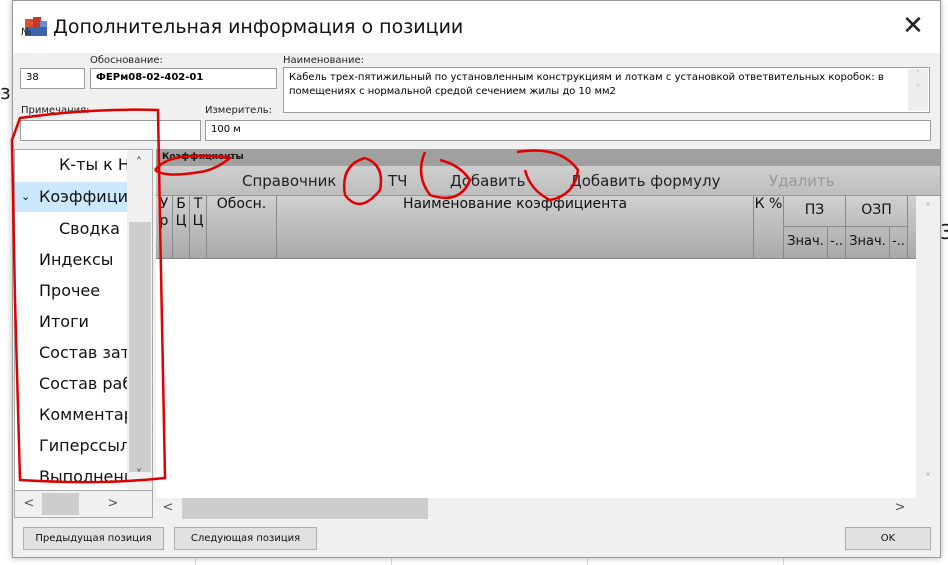 This screenshot has height=565, width=948. Describe the element at coordinates (71, 446) in the screenshot. I see `tree-item: Гиперссыл` at that location.